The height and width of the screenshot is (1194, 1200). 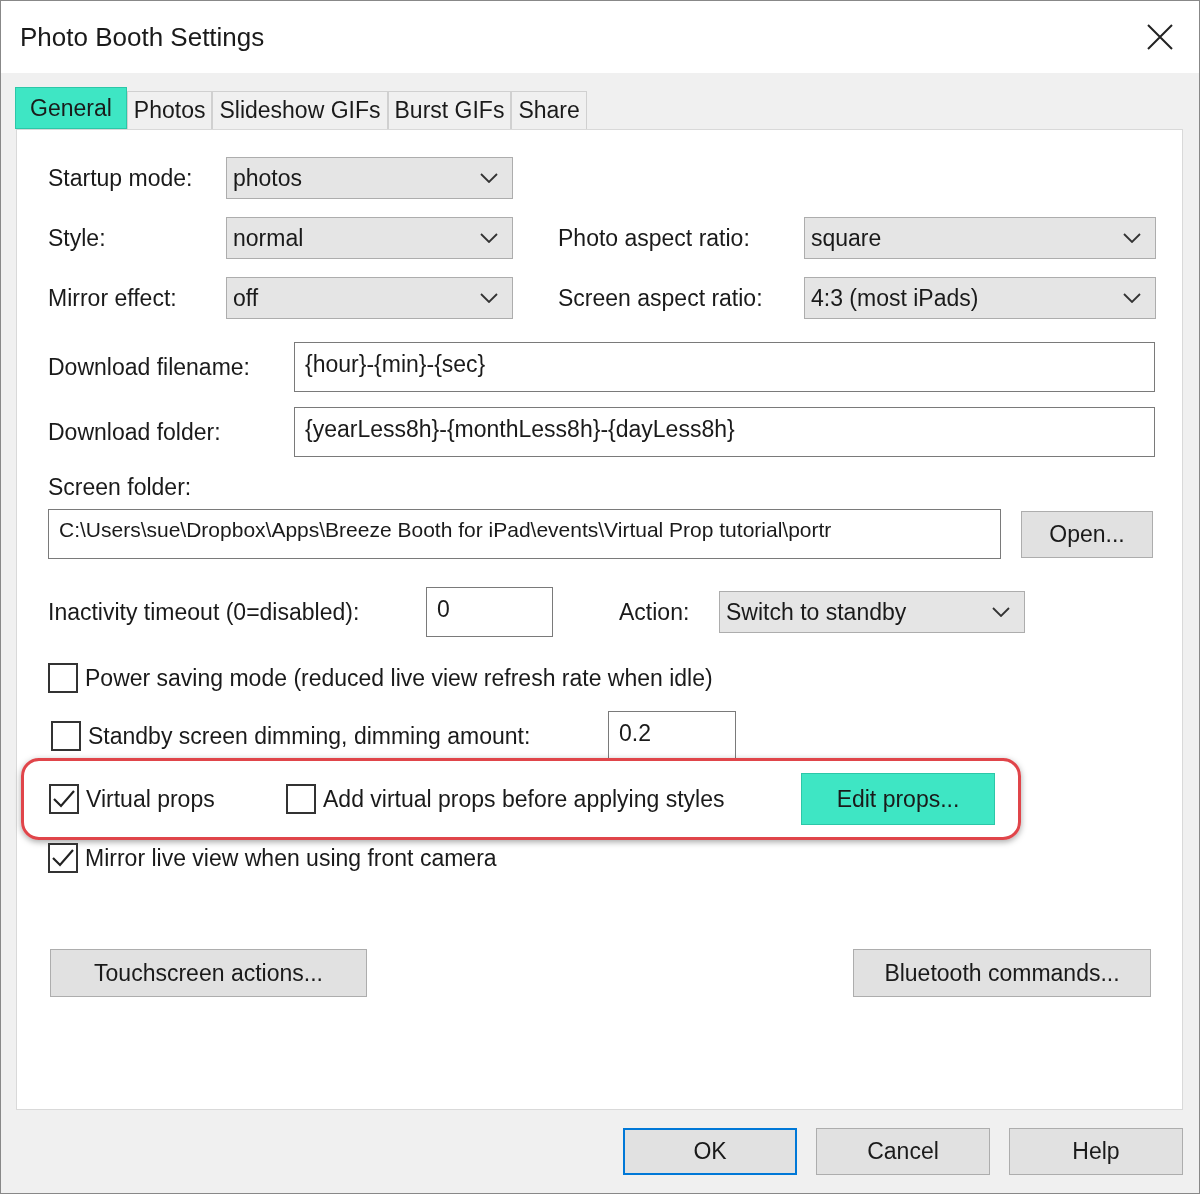 What do you see at coordinates (369, 298) in the screenshot?
I see `dropdown: off` at bounding box center [369, 298].